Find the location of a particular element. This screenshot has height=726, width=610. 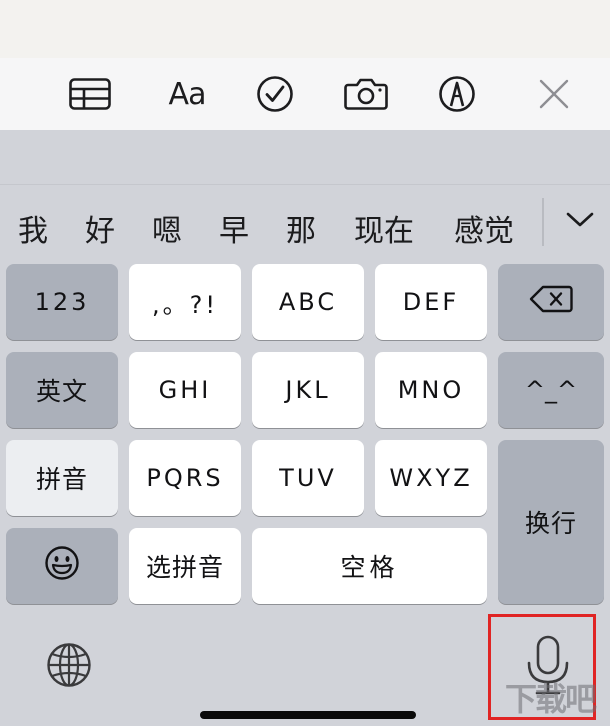

english-mode-key: 英文 is located at coordinates (62, 390).